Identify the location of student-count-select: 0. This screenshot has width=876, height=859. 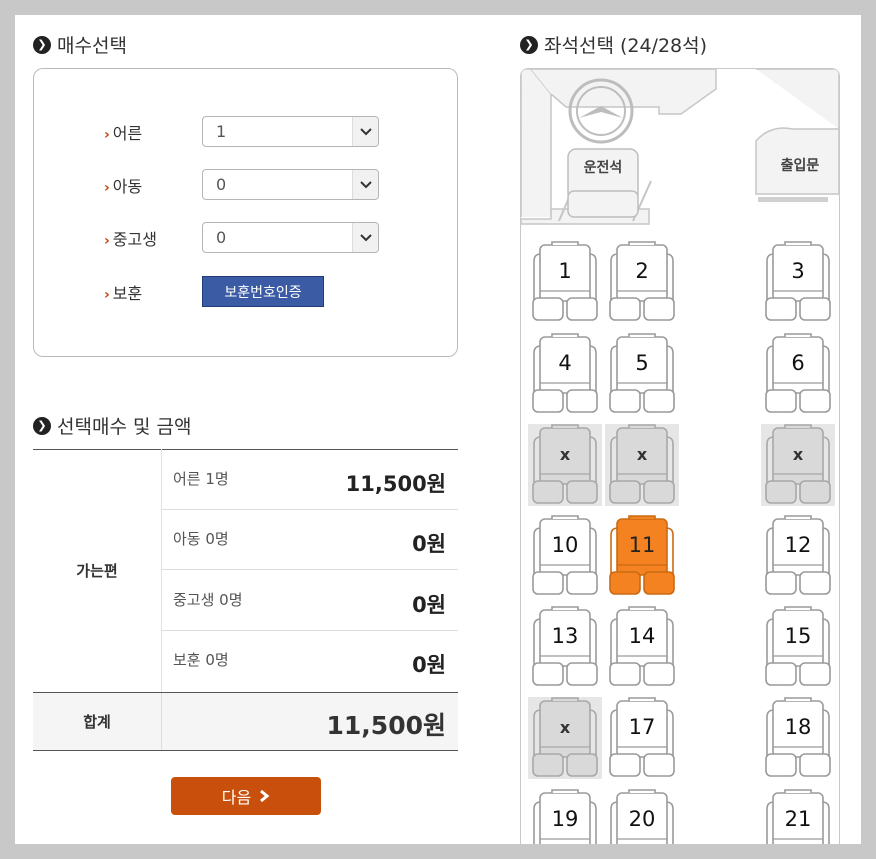
(290, 237).